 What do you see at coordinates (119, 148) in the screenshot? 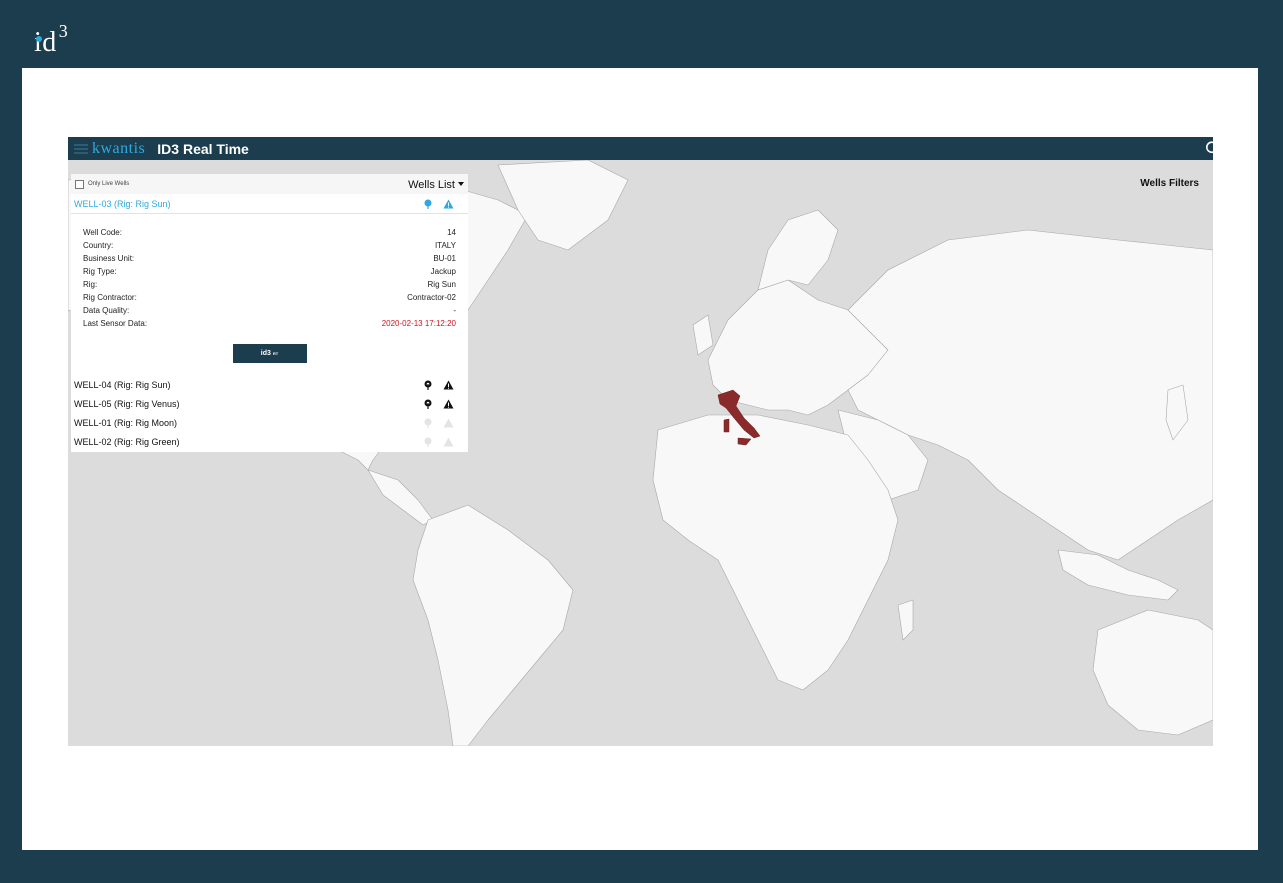
I see `kwantis-logo: kwantis` at bounding box center [119, 148].